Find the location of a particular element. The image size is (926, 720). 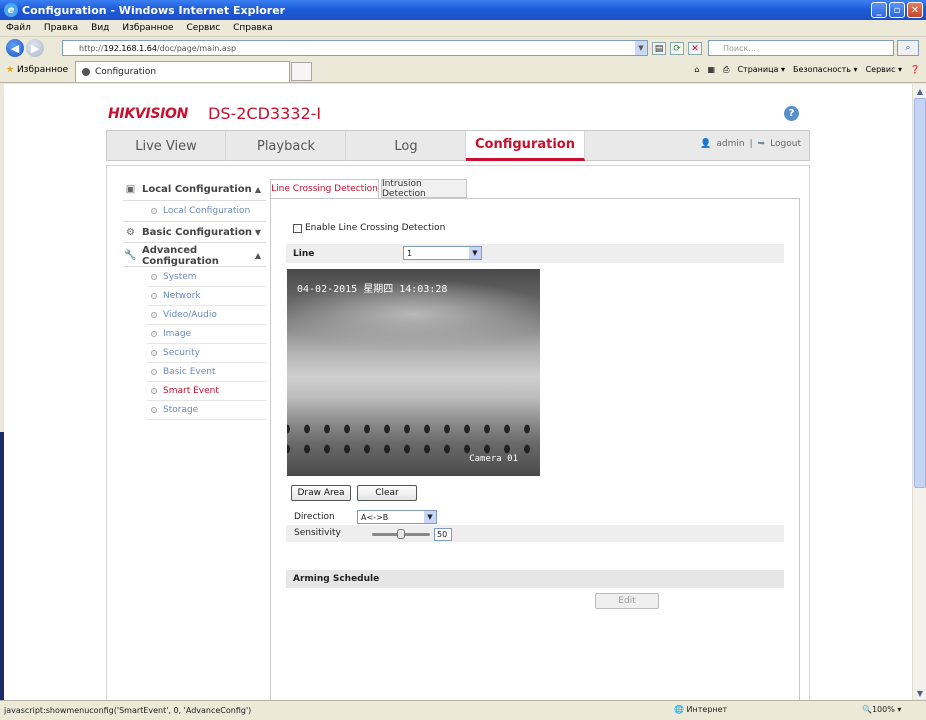

tab-intrusion-detection: Intrusion Detection is located at coordinates (424, 189).